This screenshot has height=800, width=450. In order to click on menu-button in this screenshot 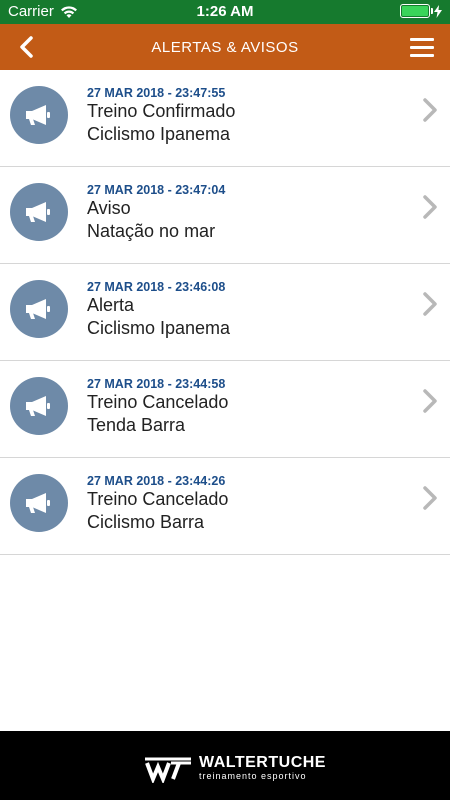, I will do `click(422, 48)`.